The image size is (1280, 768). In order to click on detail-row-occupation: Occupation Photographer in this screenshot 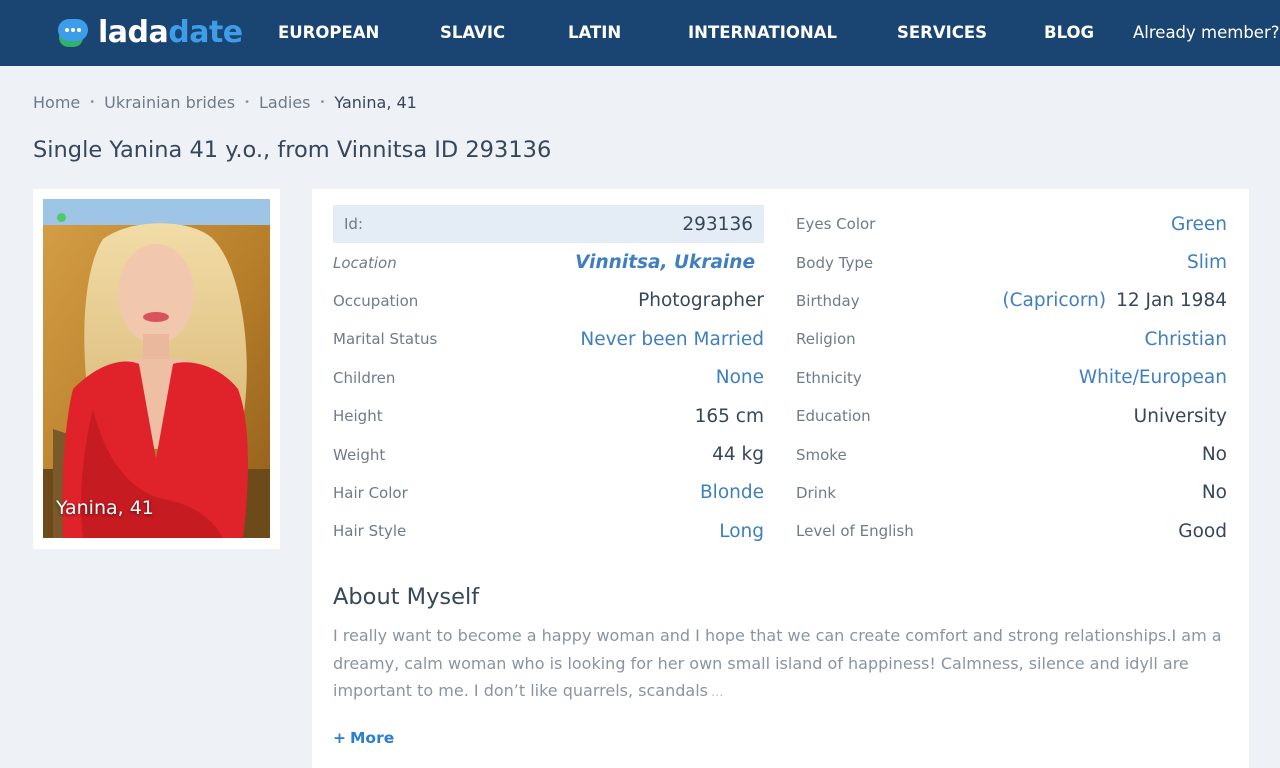, I will do `click(548, 301)`.